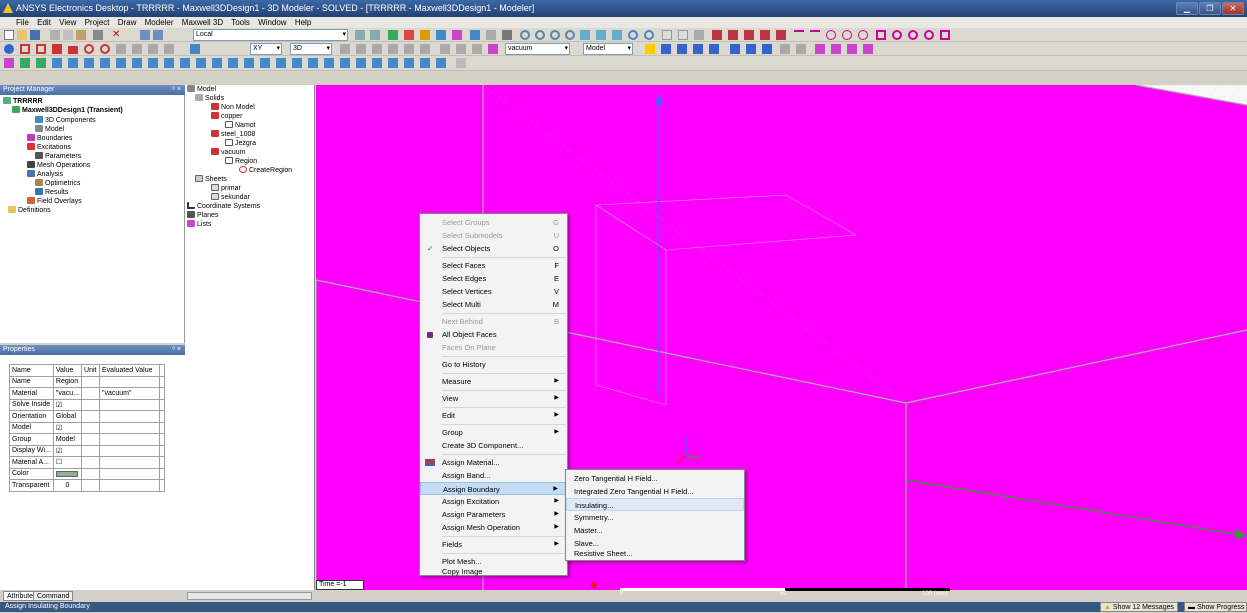 Image resolution: width=1247 pixels, height=613 pixels. I want to click on undo-icon, so click(145, 35).